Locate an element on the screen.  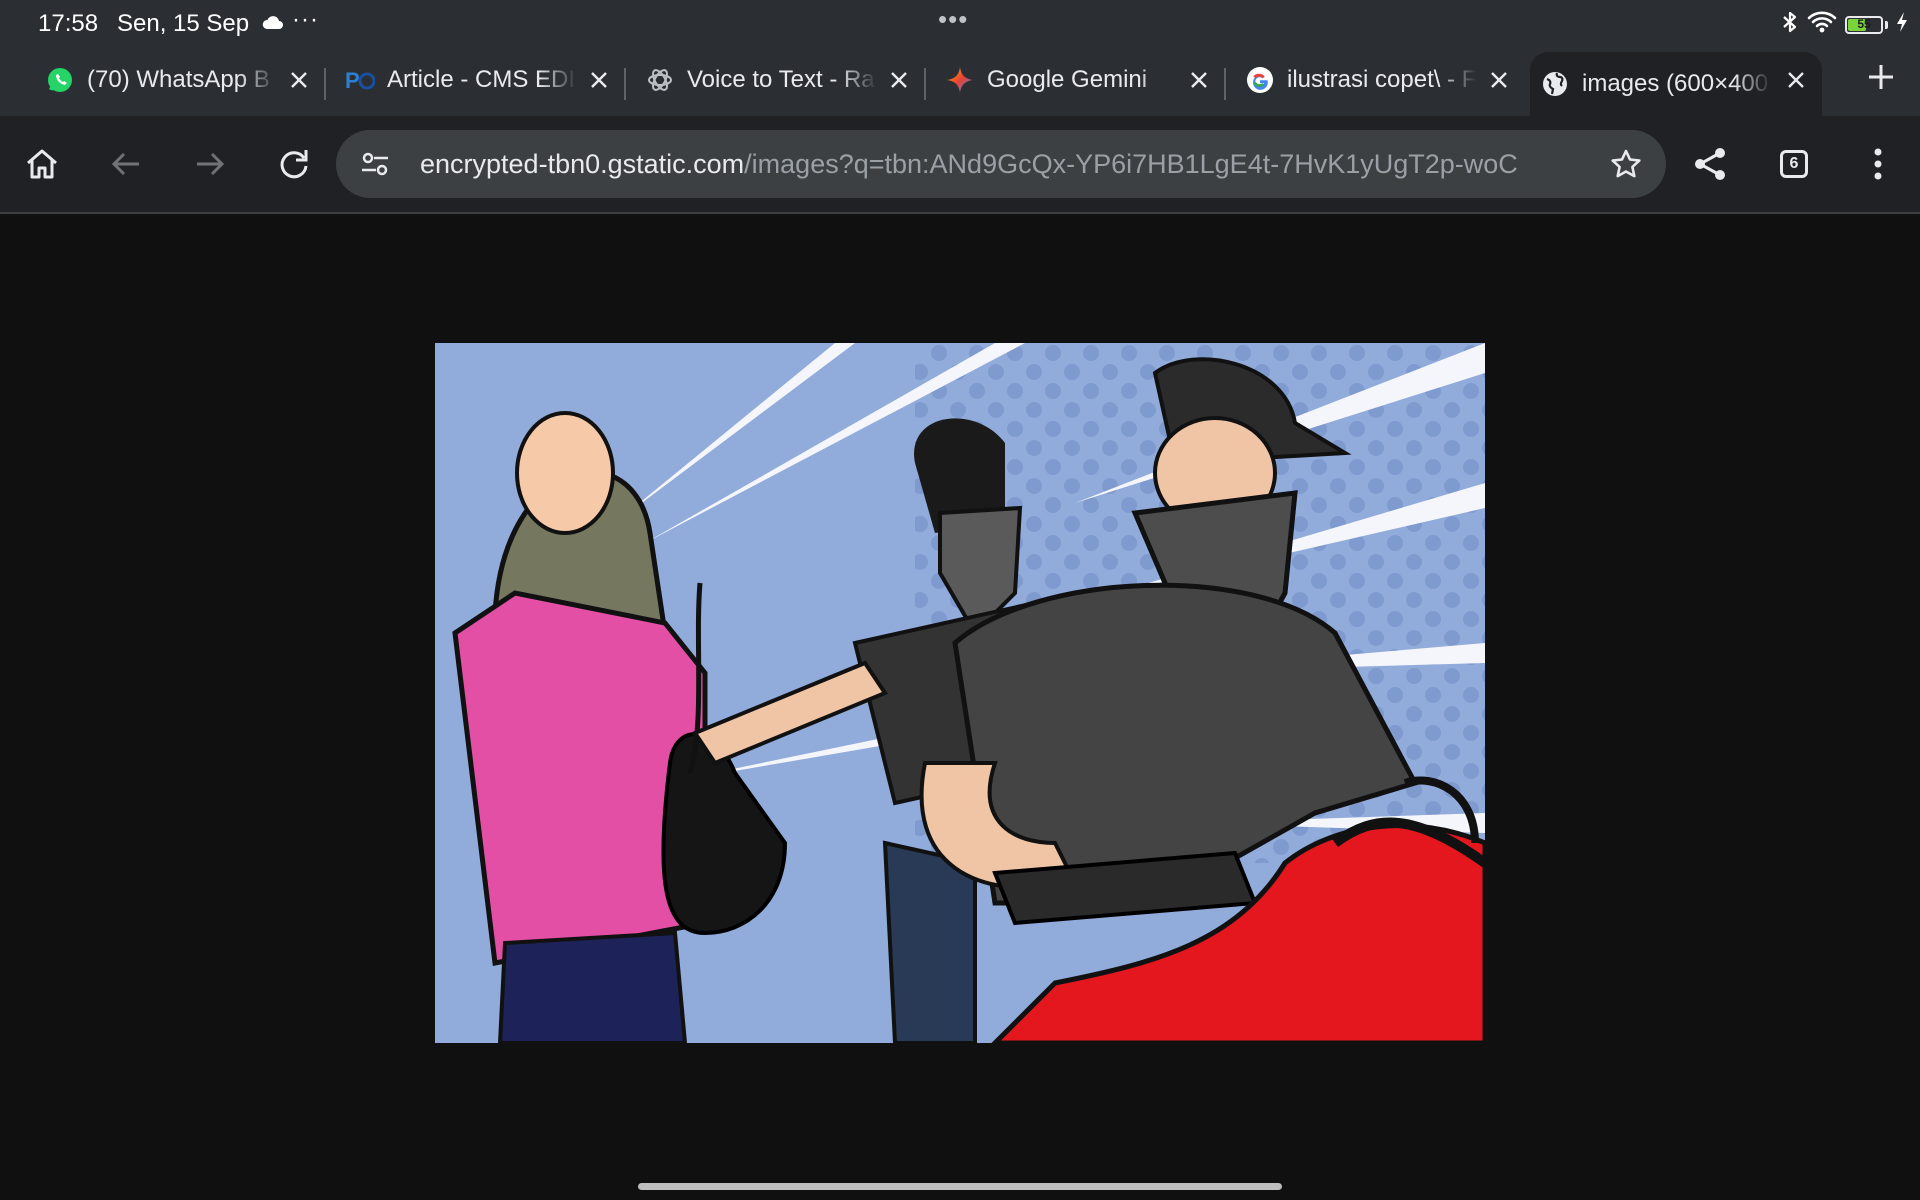
whatsapp-icon is located at coordinates (60, 80).